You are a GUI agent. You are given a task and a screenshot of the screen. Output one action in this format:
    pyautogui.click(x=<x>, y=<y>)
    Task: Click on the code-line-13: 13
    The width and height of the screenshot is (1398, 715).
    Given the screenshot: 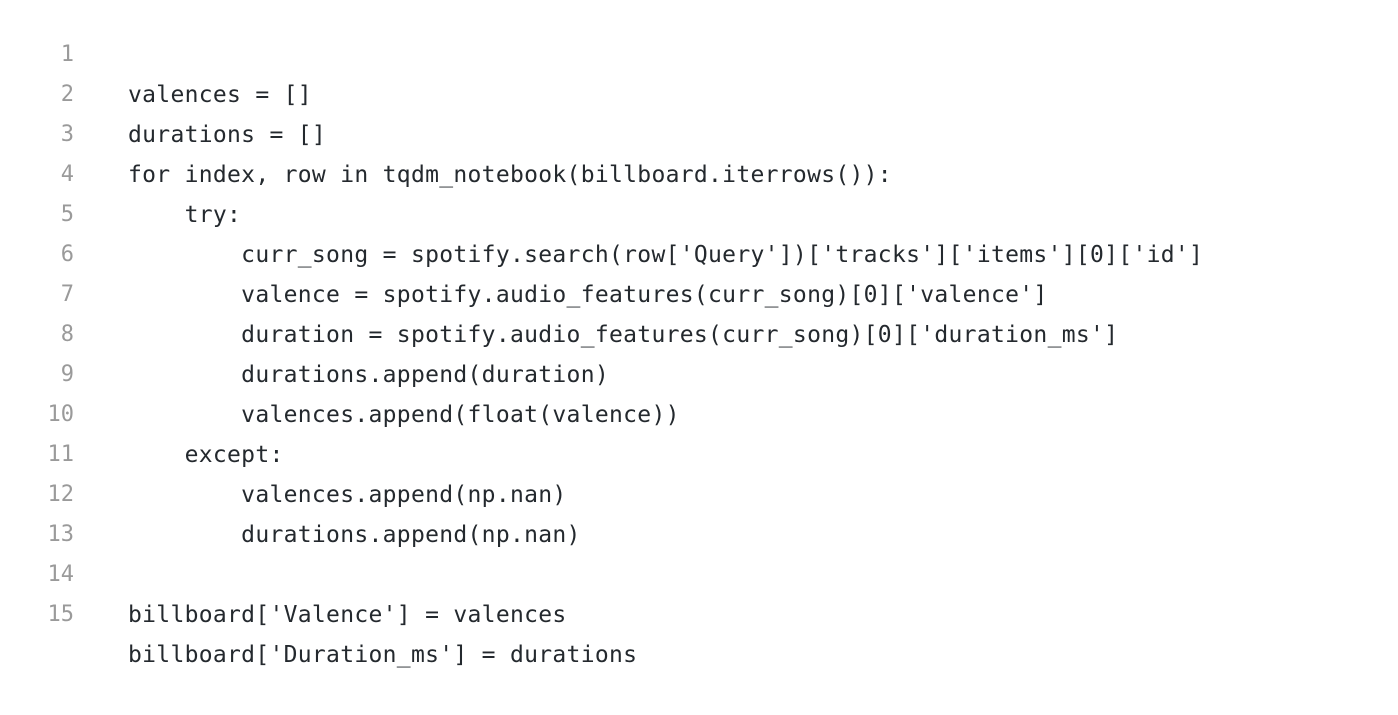 What is the action you would take?
    pyautogui.click(x=699, y=511)
    